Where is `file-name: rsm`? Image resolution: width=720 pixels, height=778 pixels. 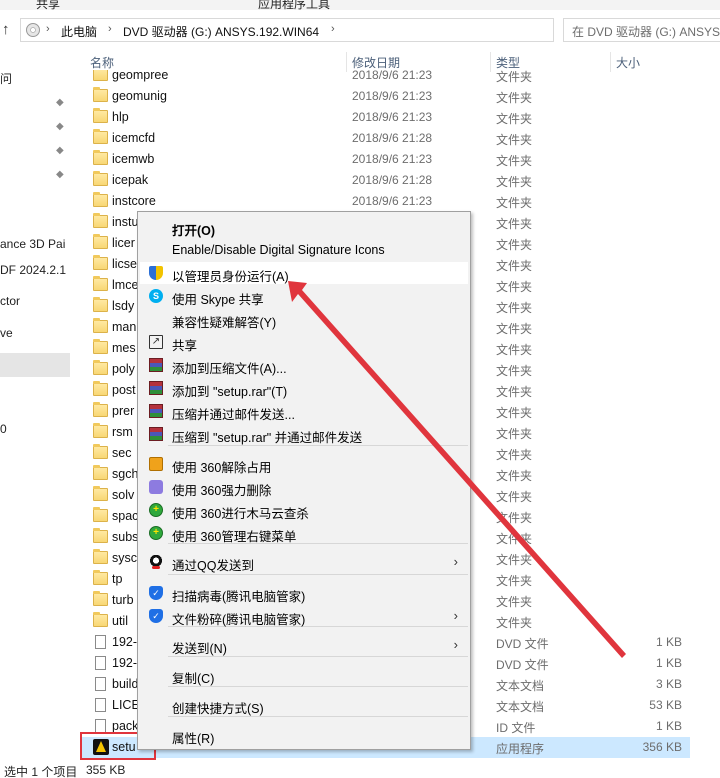 file-name: rsm is located at coordinates (122, 432).